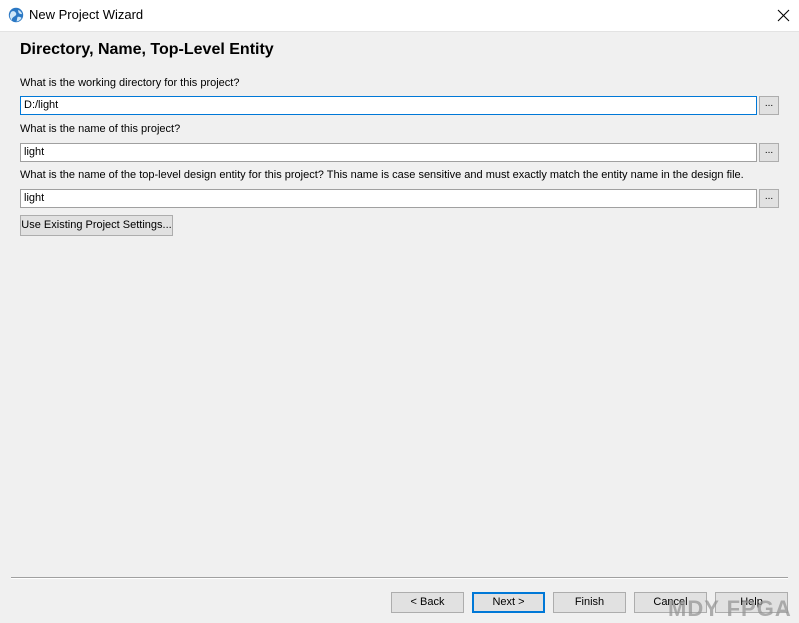 The width and height of the screenshot is (799, 623). Describe the element at coordinates (100, 129) in the screenshot. I see `project-name-label: What is the name of this project?` at that location.